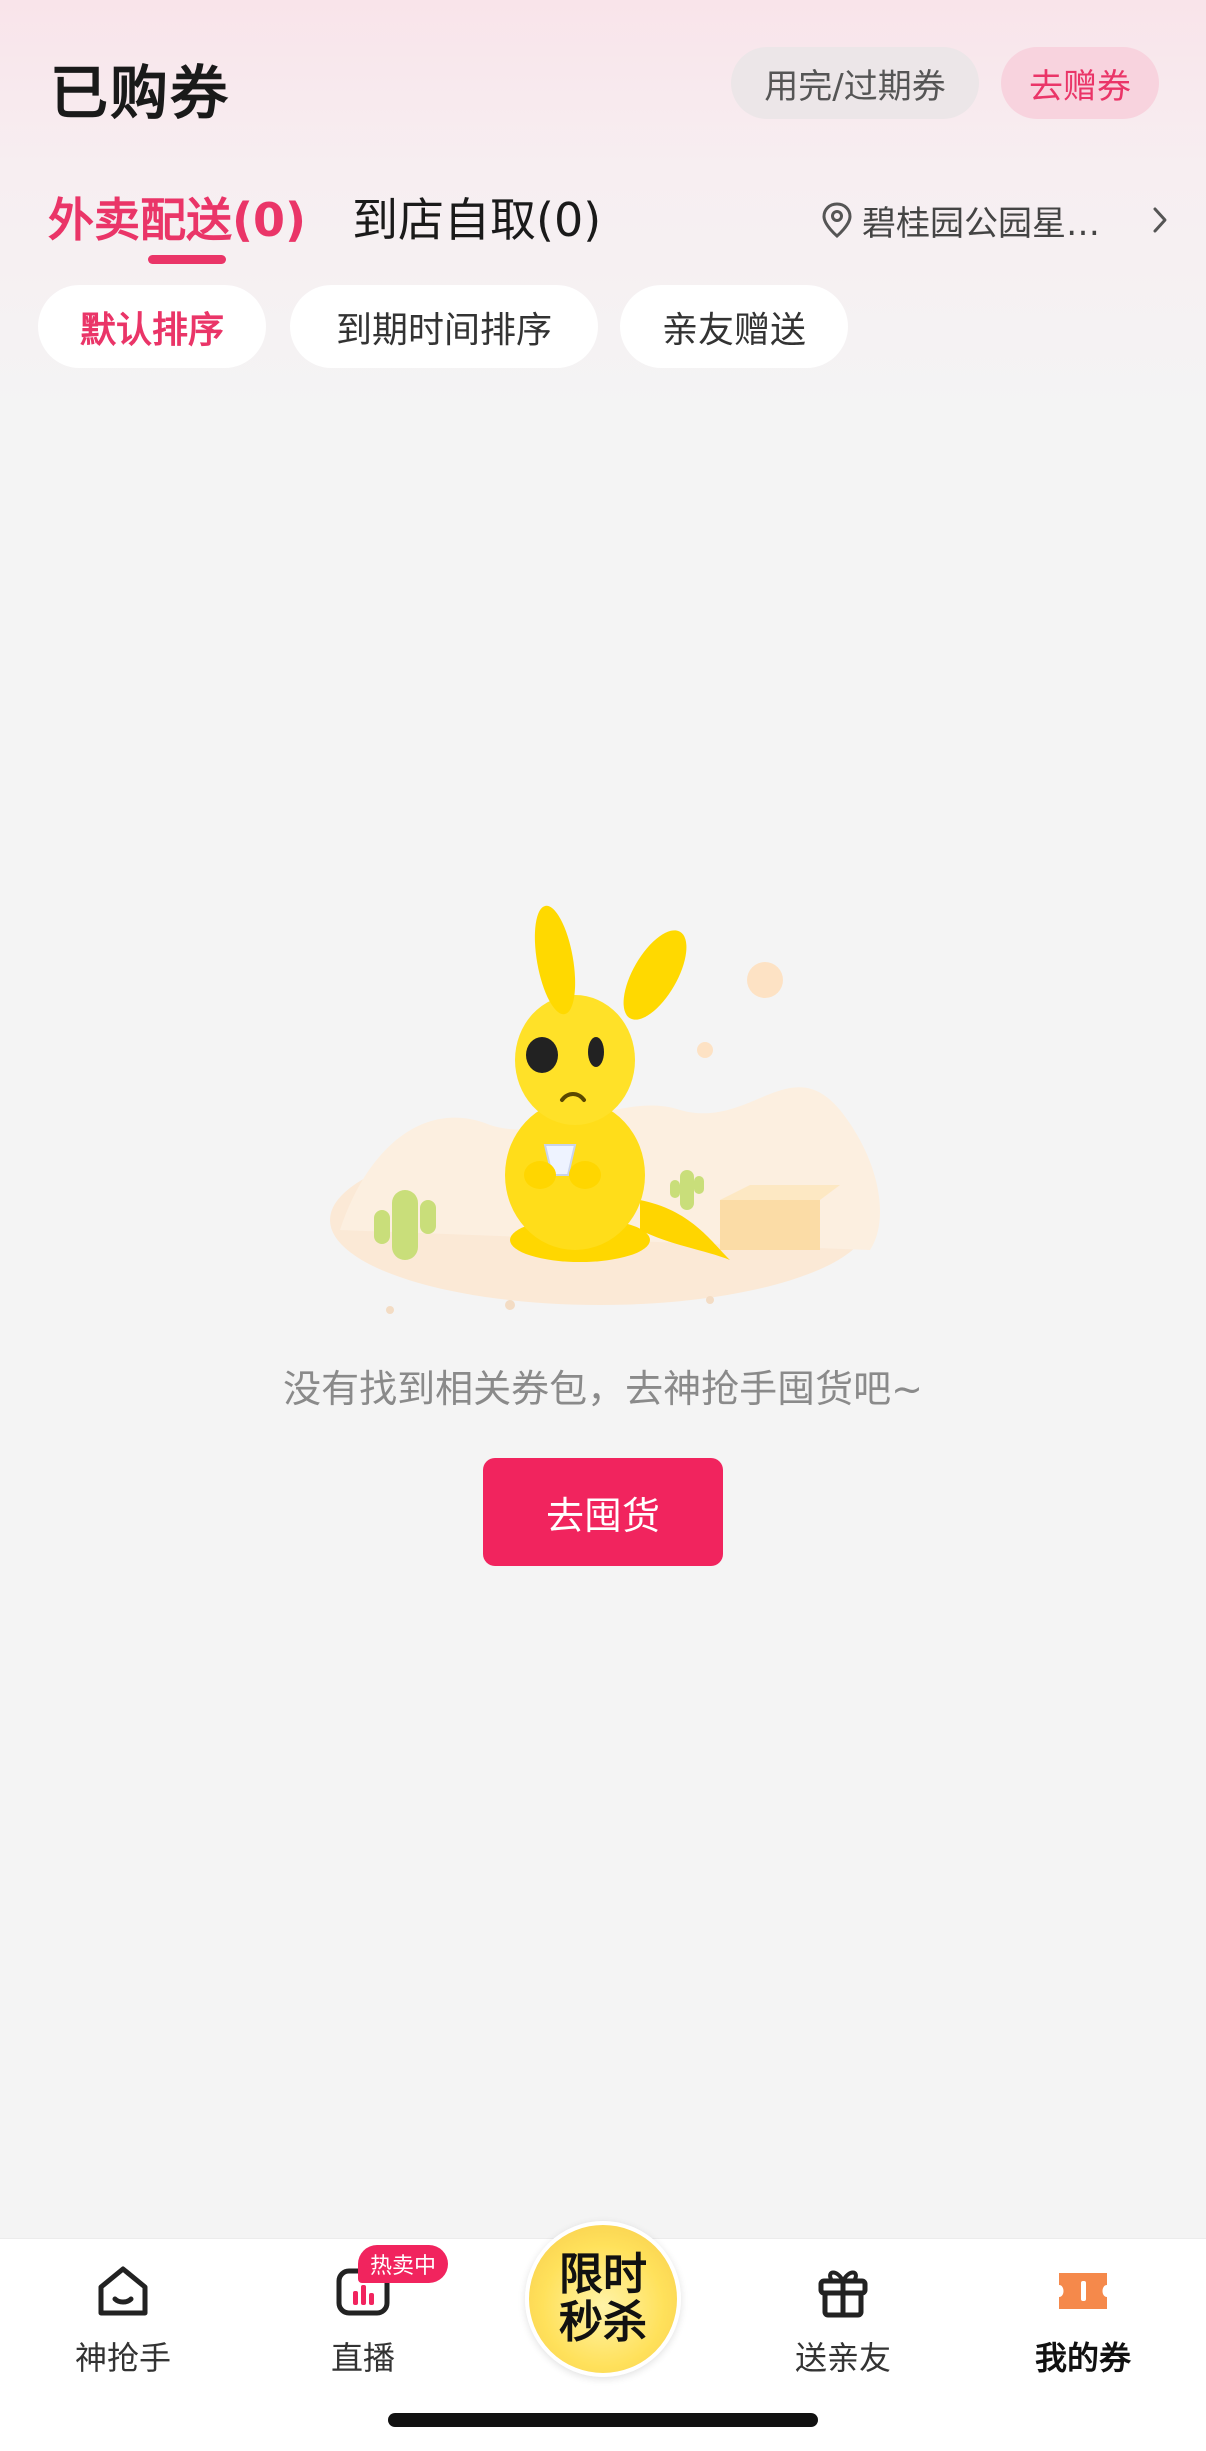 Image resolution: width=1206 pixels, height=2451 pixels. I want to click on tabbar-label: 送亲友, so click(842, 2358).